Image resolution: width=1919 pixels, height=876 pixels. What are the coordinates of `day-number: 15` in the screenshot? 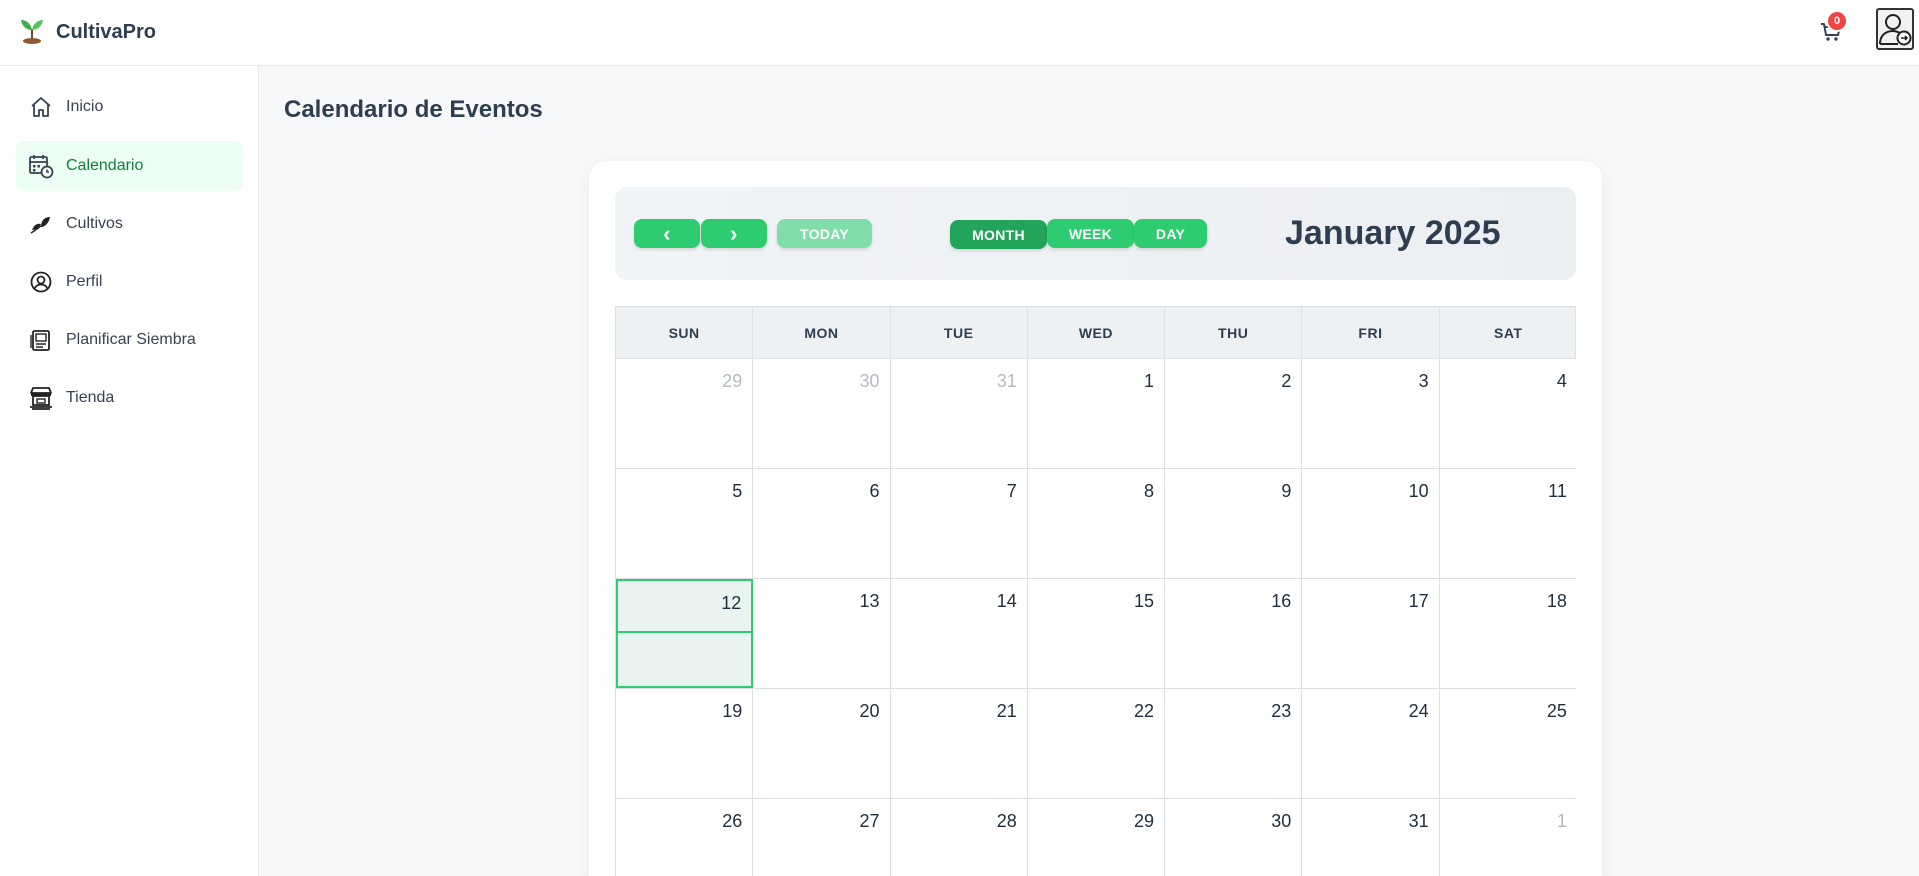 It's located at (1144, 601).